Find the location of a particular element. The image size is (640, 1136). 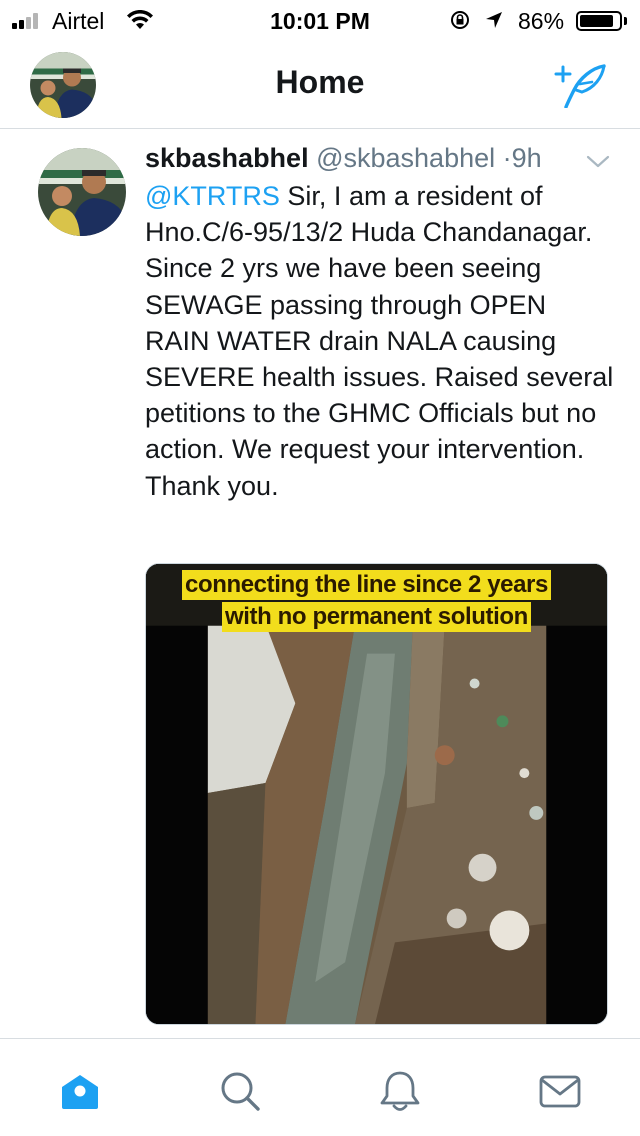

notifications-icon is located at coordinates (400, 1091).